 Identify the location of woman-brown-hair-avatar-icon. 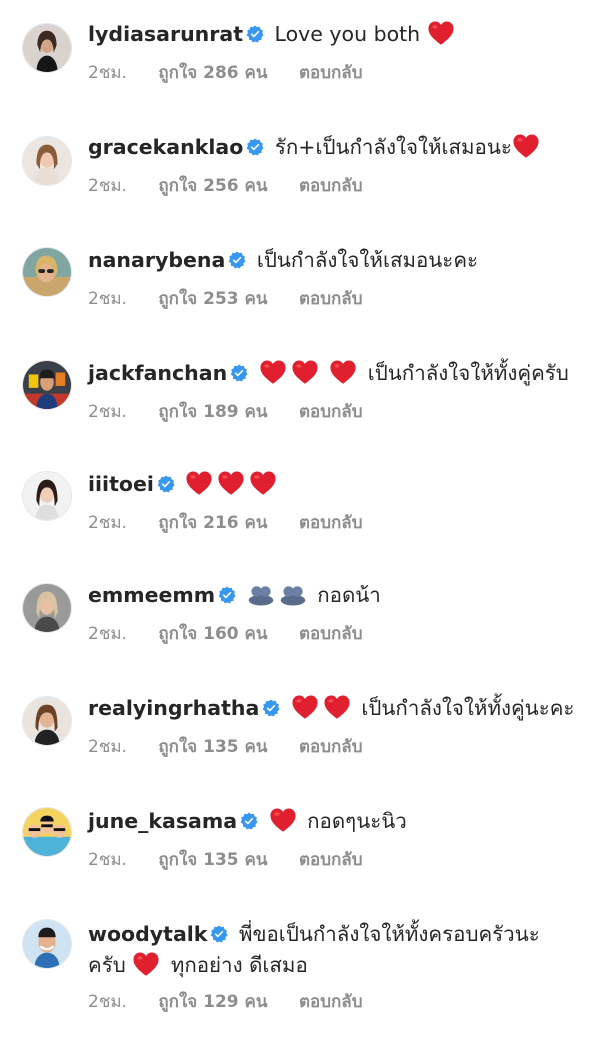
(47, 721).